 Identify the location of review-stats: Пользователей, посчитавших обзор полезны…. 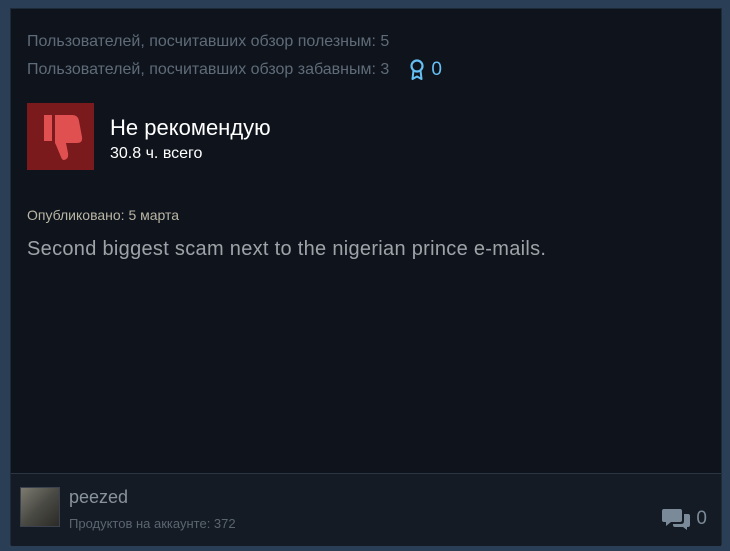
(234, 56).